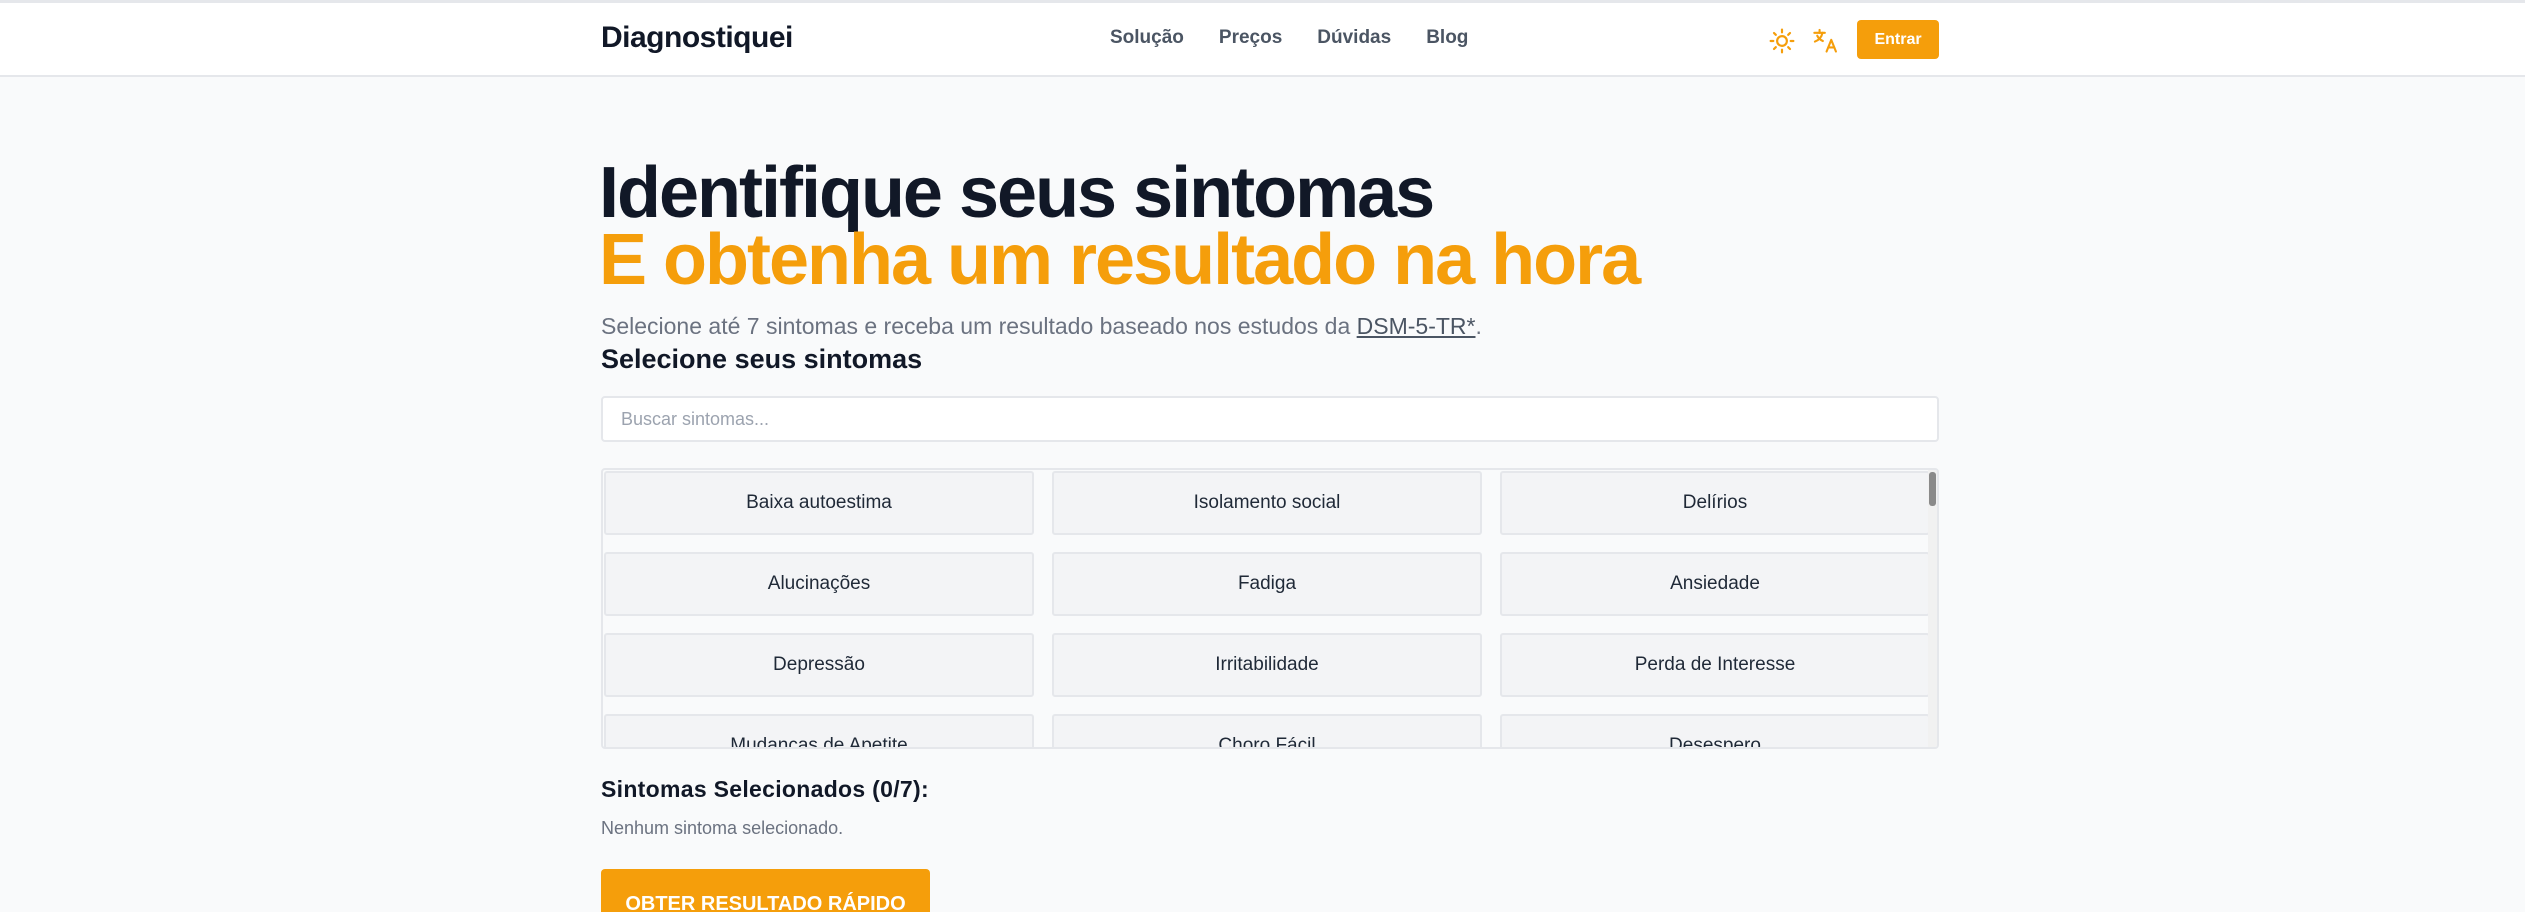  Describe the element at coordinates (1289, 38) in the screenshot. I see `main-nav: Solução Preços Dúvidas Blog` at that location.